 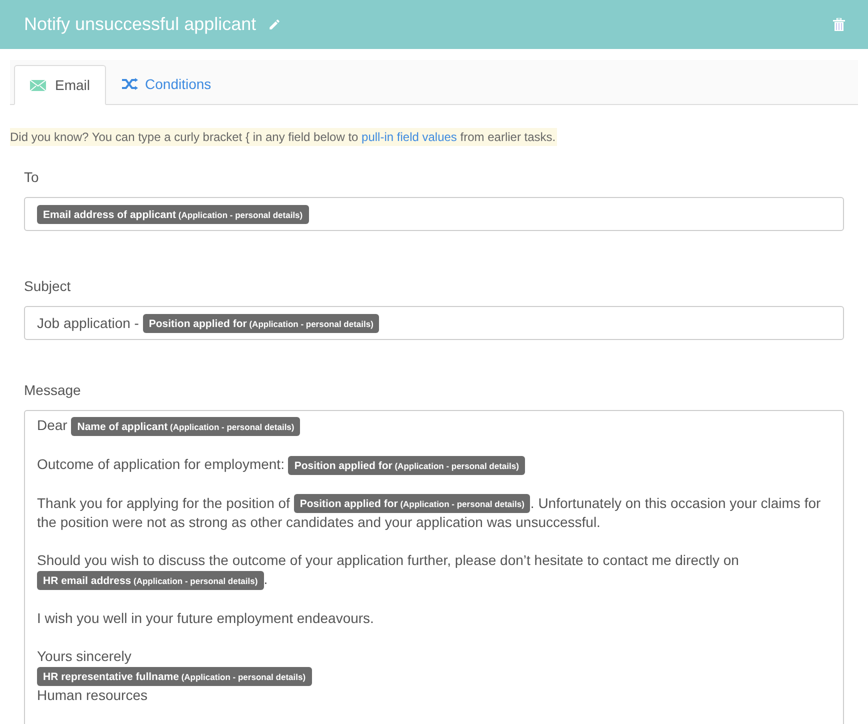 What do you see at coordinates (84, 656) in the screenshot?
I see `message-text: Yours sincerely` at bounding box center [84, 656].